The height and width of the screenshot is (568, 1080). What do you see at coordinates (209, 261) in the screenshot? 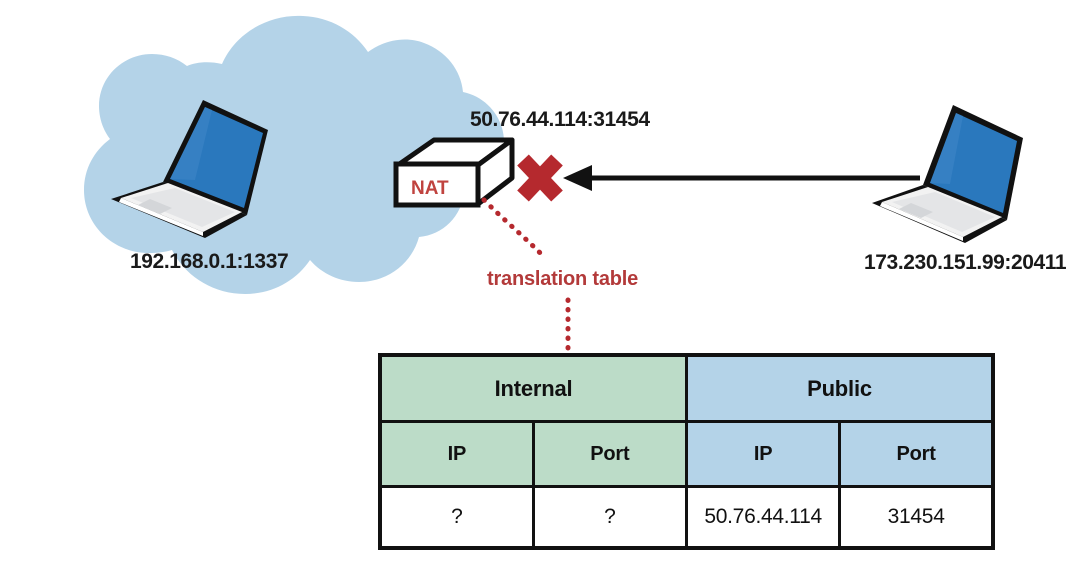
I see `internal-host-label: 192.168.0.1:1337` at bounding box center [209, 261].